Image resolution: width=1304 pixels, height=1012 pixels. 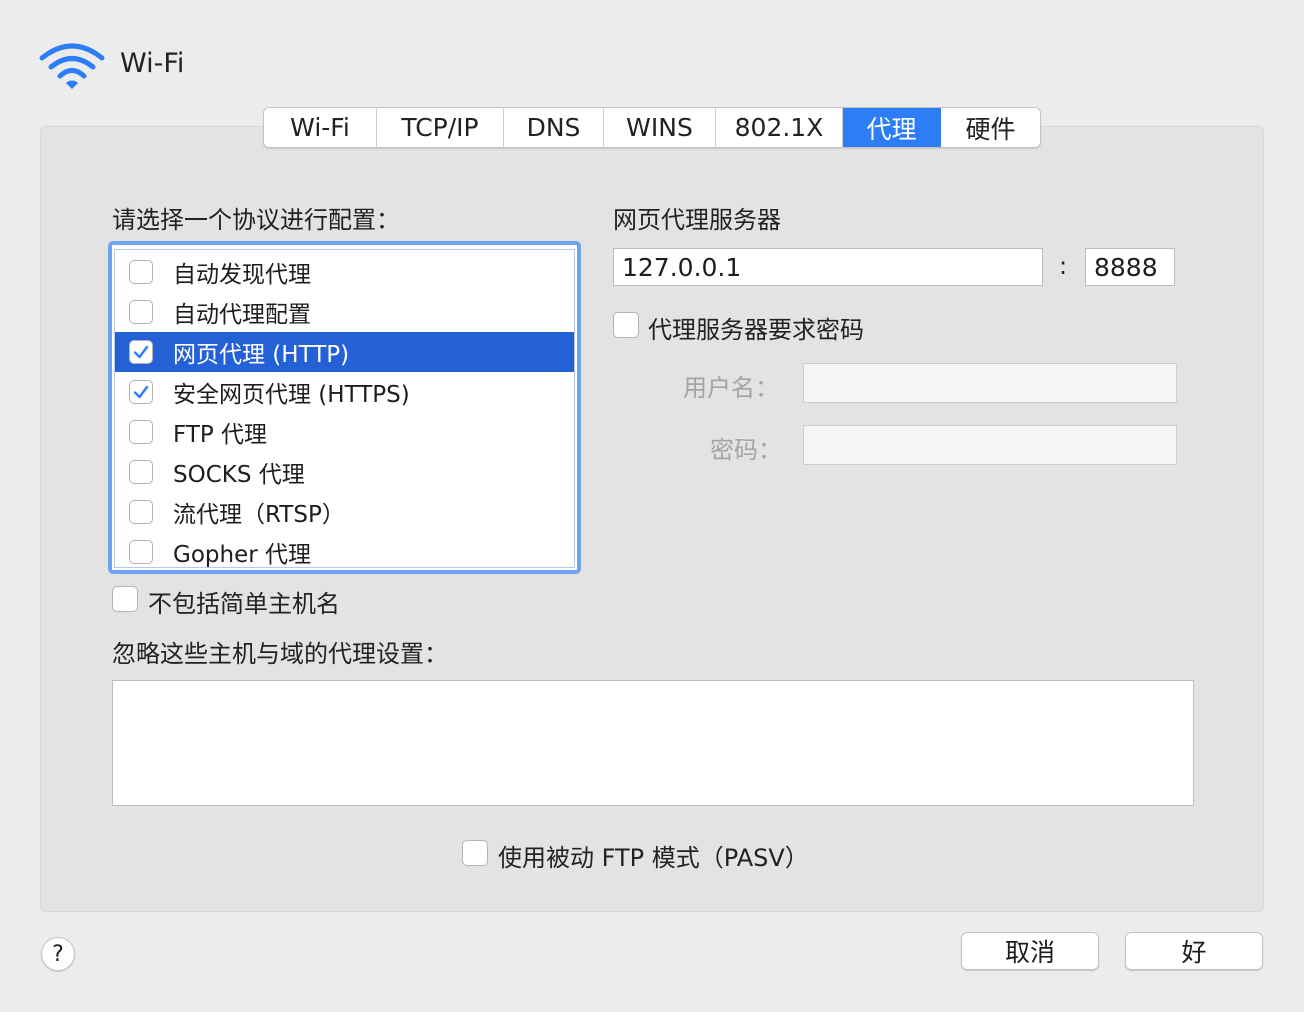 What do you see at coordinates (990, 383) in the screenshot?
I see `username-field` at bounding box center [990, 383].